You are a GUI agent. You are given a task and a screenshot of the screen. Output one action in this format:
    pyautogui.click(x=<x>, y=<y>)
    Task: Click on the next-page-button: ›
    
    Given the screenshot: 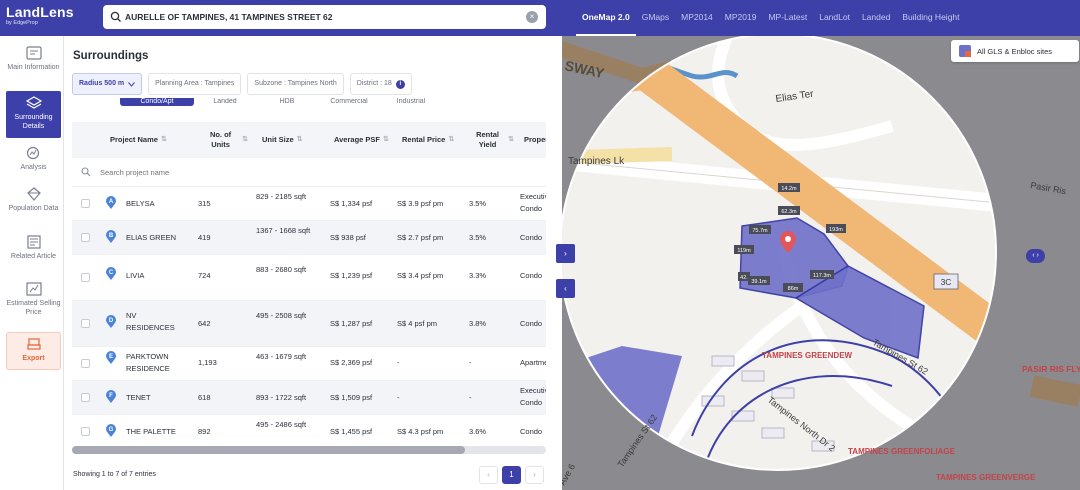 What is the action you would take?
    pyautogui.click(x=534, y=475)
    